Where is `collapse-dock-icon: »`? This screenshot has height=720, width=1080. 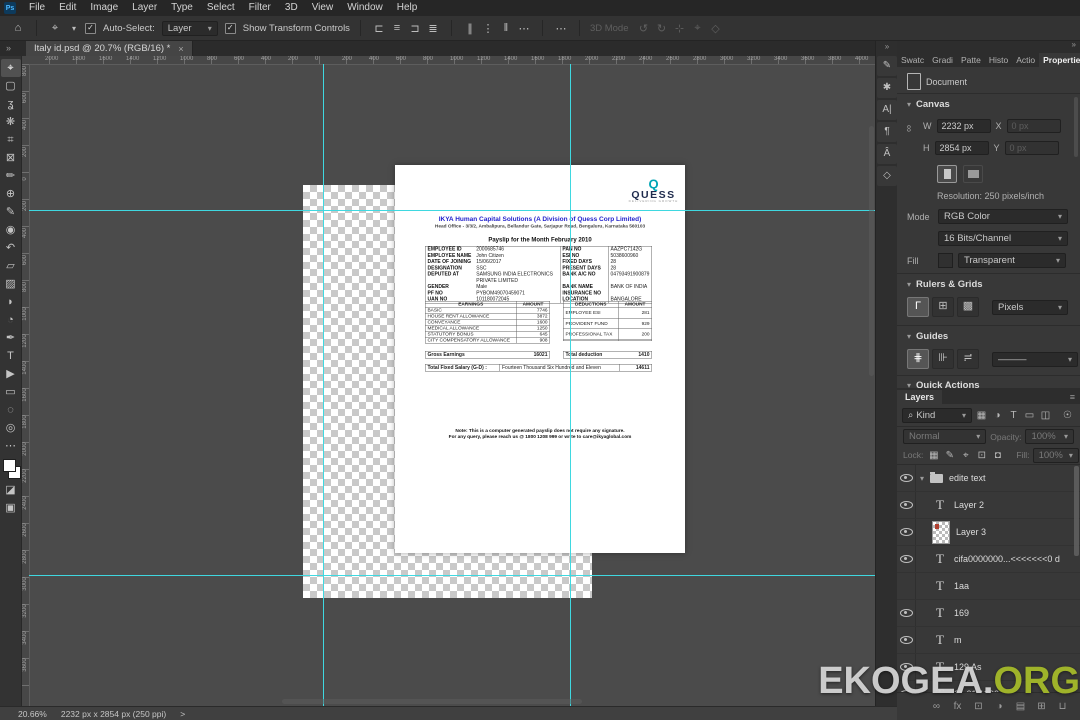 collapse-dock-icon: » is located at coordinates (1074, 44).